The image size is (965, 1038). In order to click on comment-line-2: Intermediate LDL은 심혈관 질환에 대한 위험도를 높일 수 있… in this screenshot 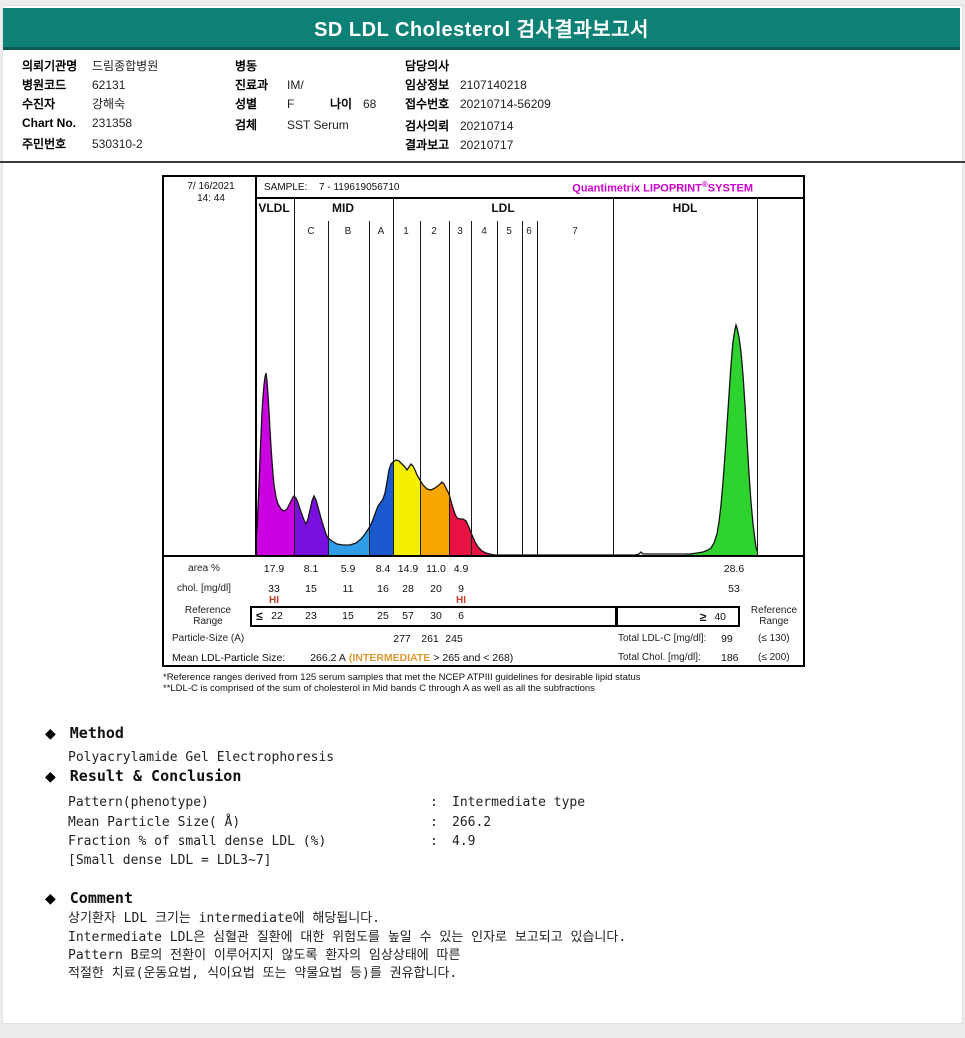, I will do `click(347, 937)`.